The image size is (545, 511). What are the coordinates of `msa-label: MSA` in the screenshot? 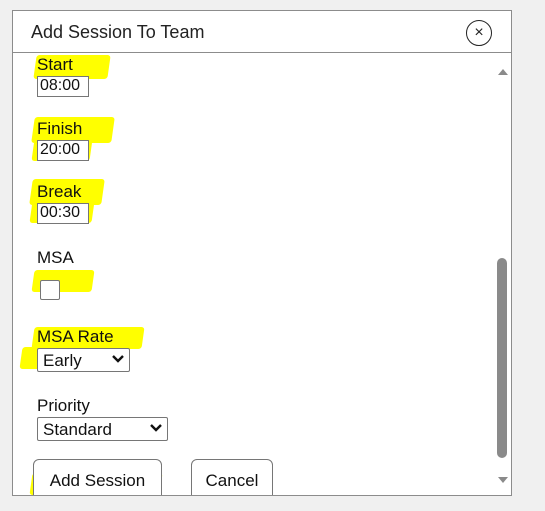 It's located at (55, 257).